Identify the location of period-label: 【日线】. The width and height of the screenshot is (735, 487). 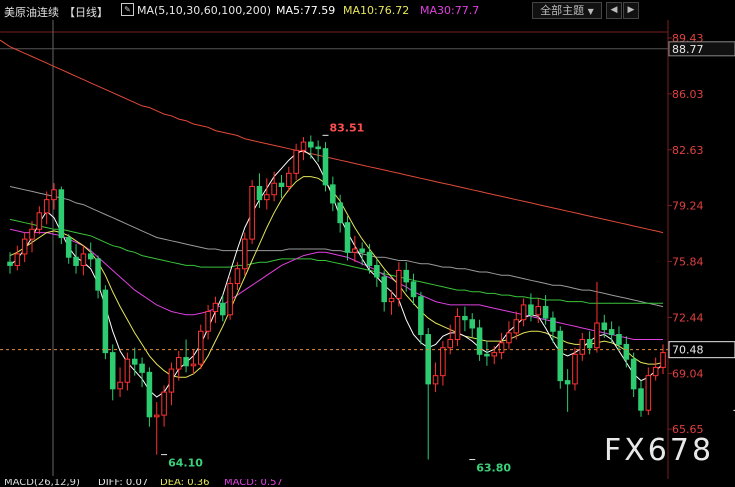
(86, 12).